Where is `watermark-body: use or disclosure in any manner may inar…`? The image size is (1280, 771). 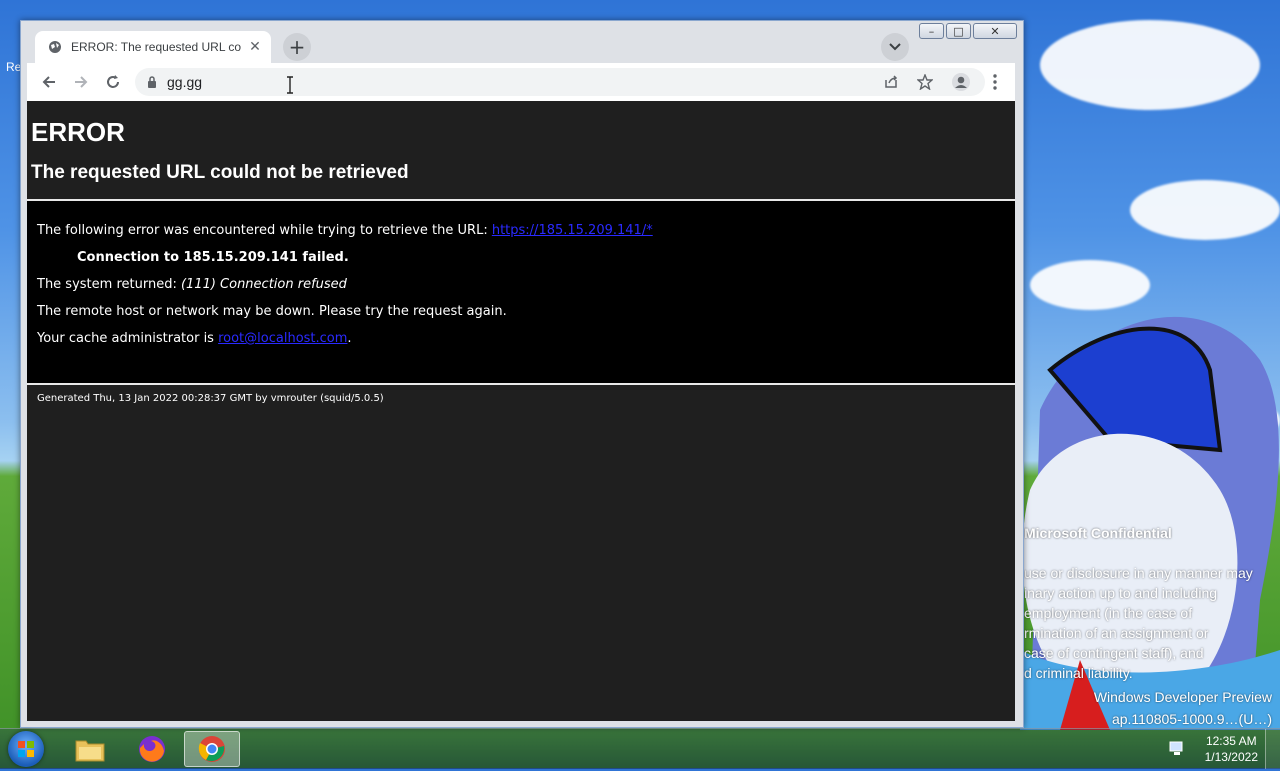
watermark-body: use or disclosure in any manner may inar… is located at coordinates (1138, 623).